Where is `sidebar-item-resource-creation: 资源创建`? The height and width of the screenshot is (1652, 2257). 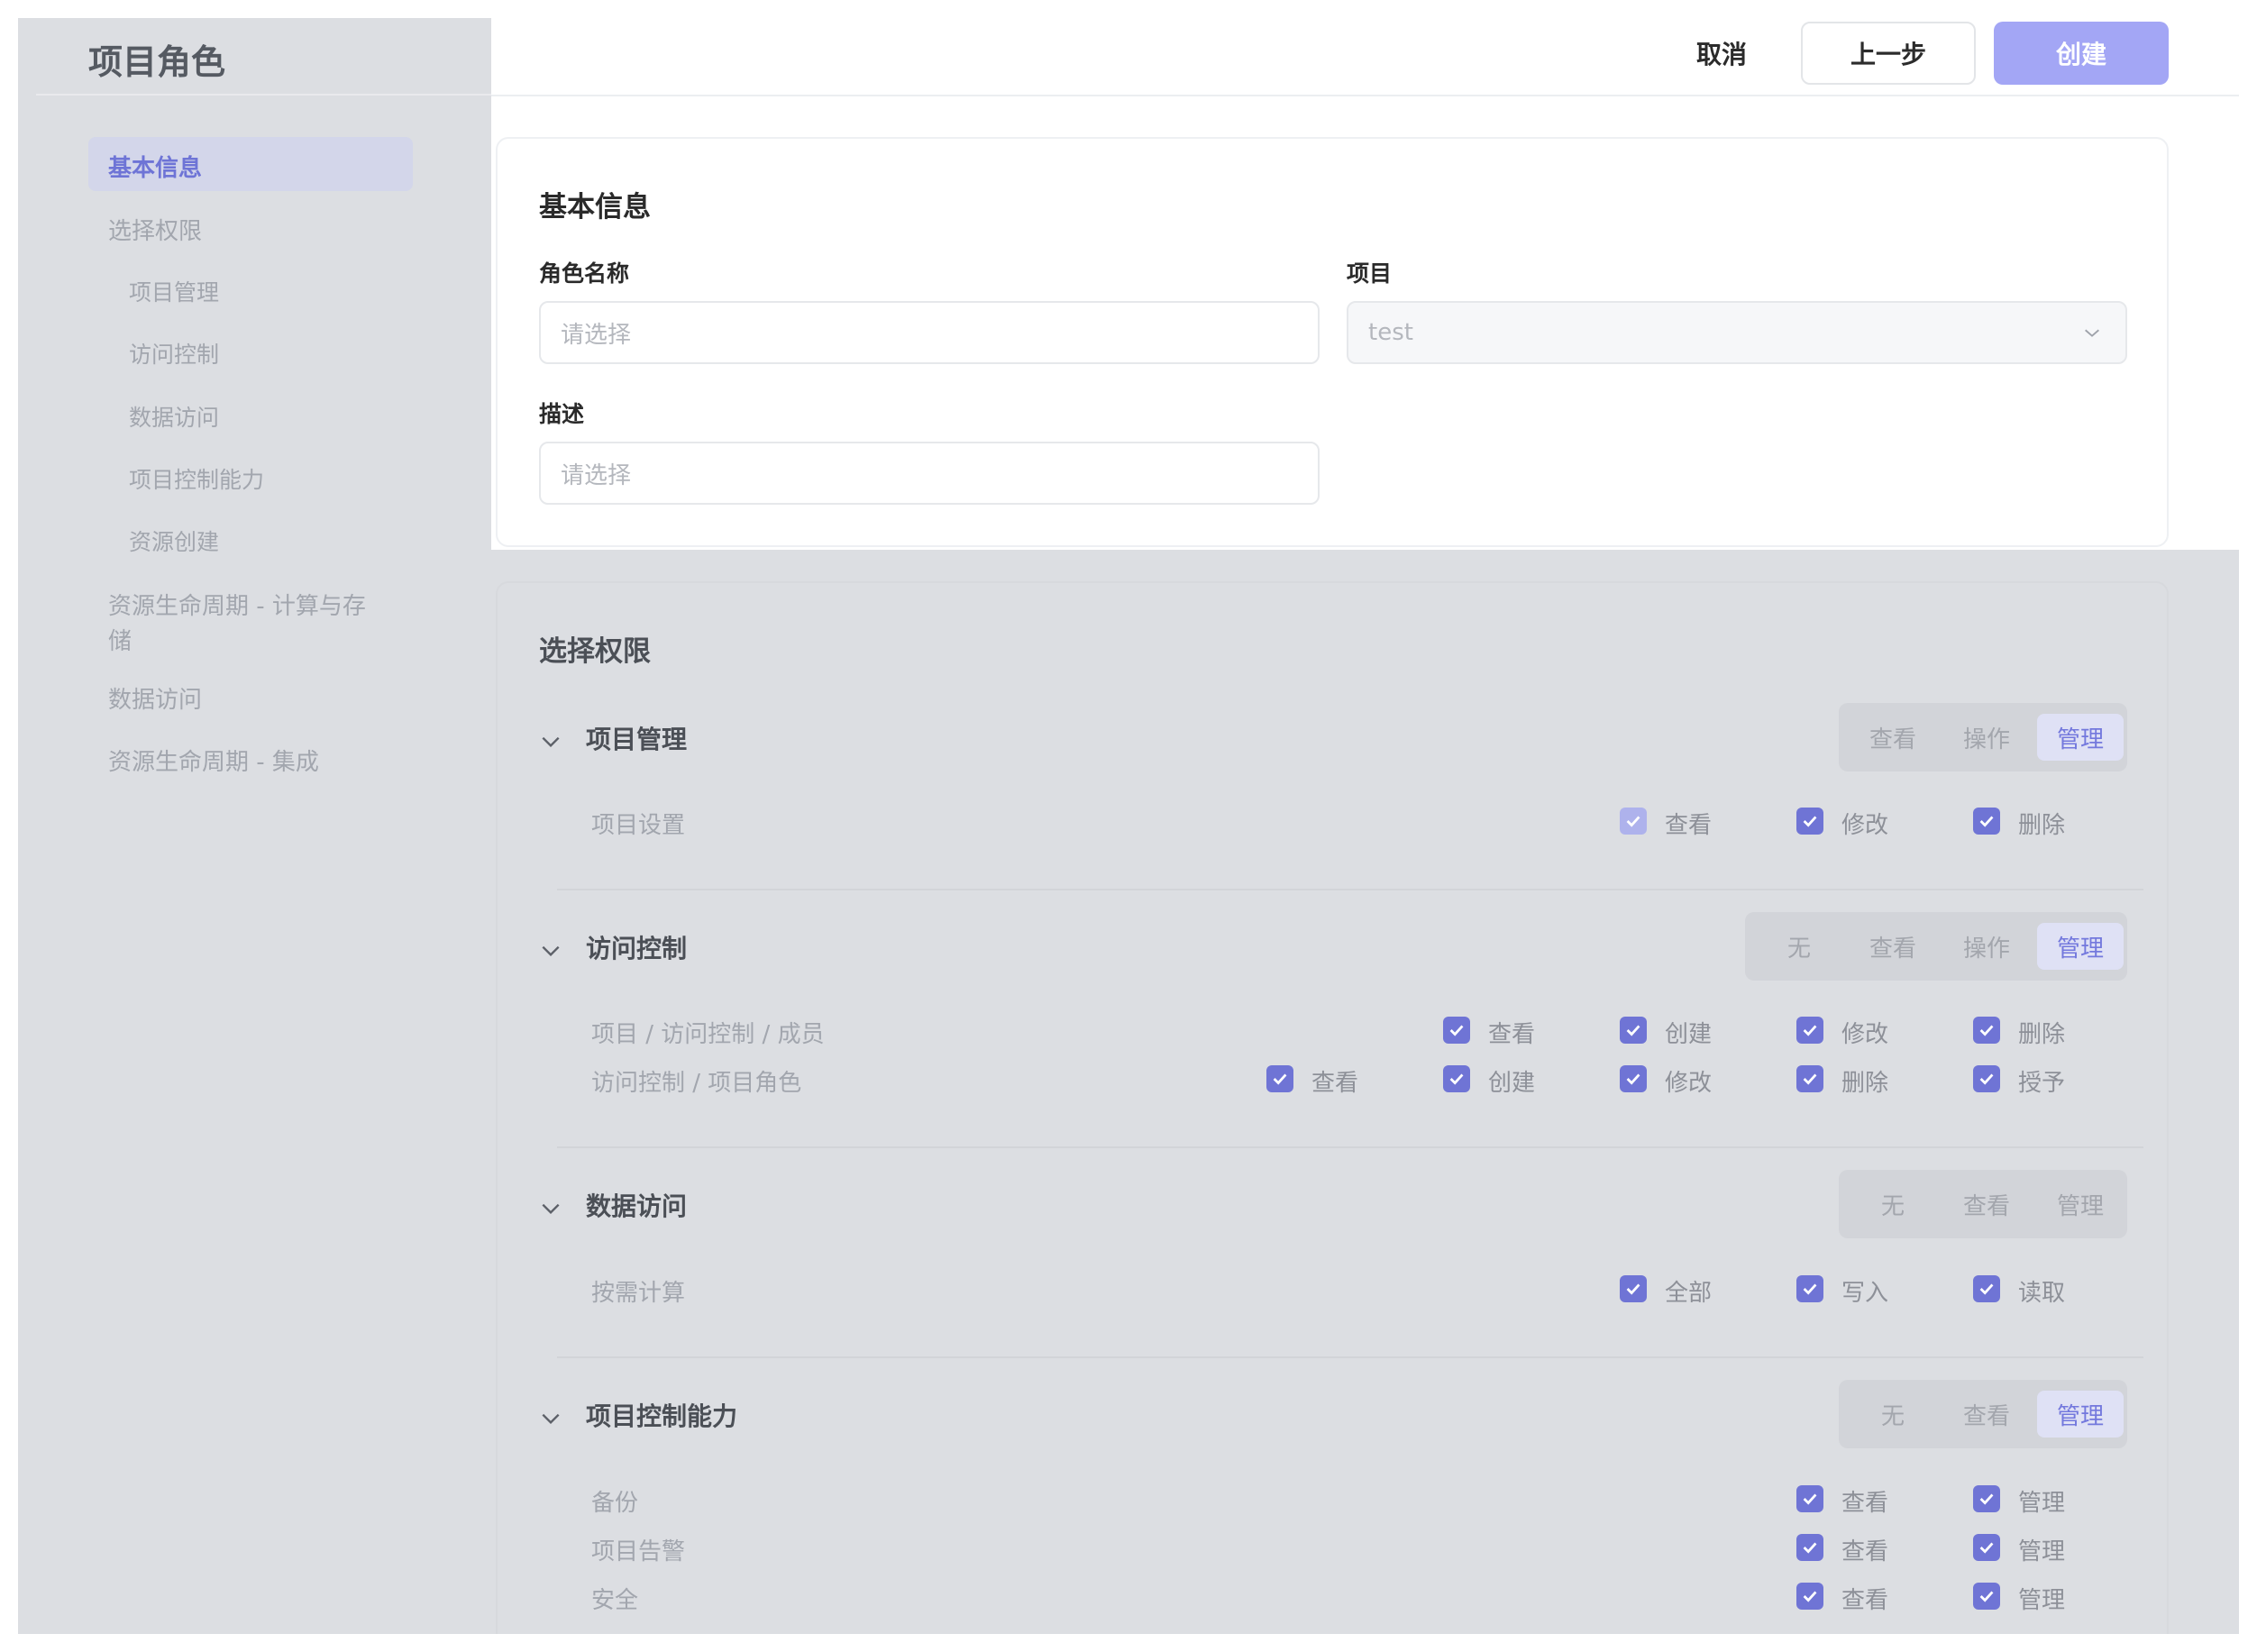
sidebar-item-resource-creation: 资源创建 is located at coordinates (174, 541).